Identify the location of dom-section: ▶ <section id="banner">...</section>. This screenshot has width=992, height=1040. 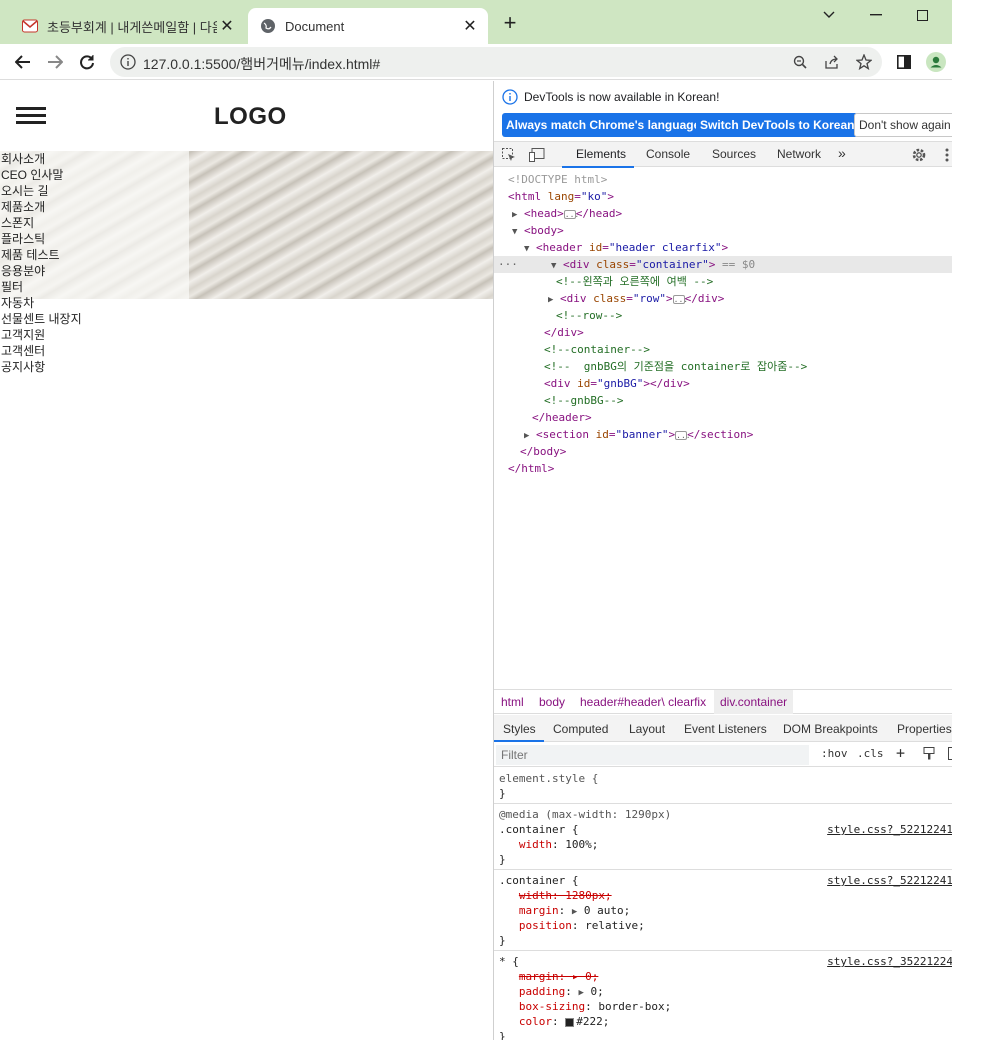
(723, 434).